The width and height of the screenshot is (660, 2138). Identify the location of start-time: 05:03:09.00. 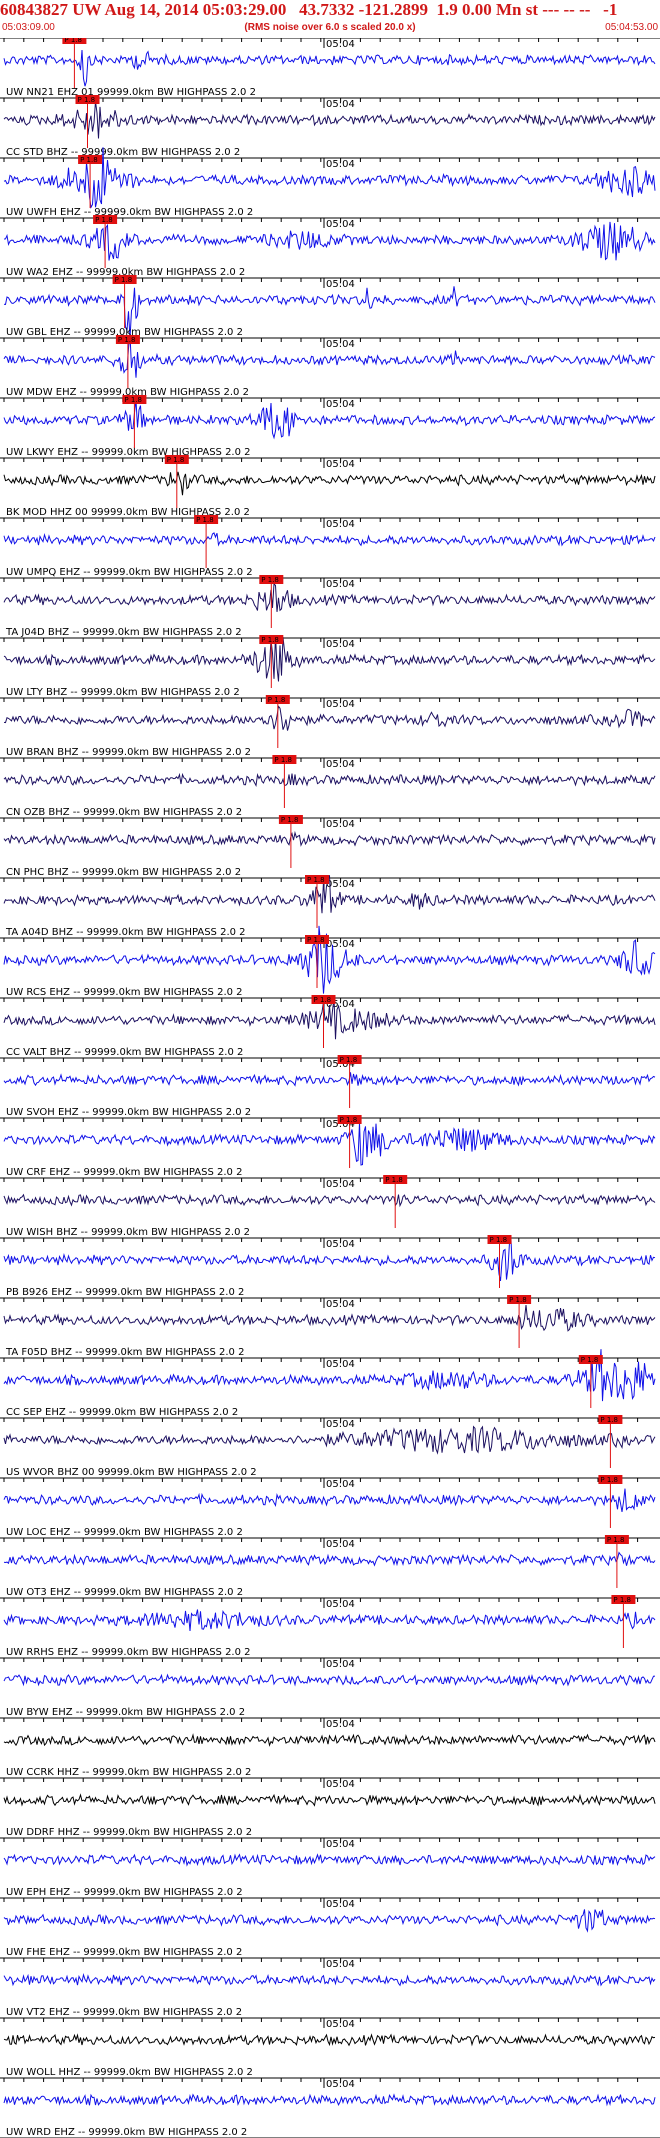
(28, 27).